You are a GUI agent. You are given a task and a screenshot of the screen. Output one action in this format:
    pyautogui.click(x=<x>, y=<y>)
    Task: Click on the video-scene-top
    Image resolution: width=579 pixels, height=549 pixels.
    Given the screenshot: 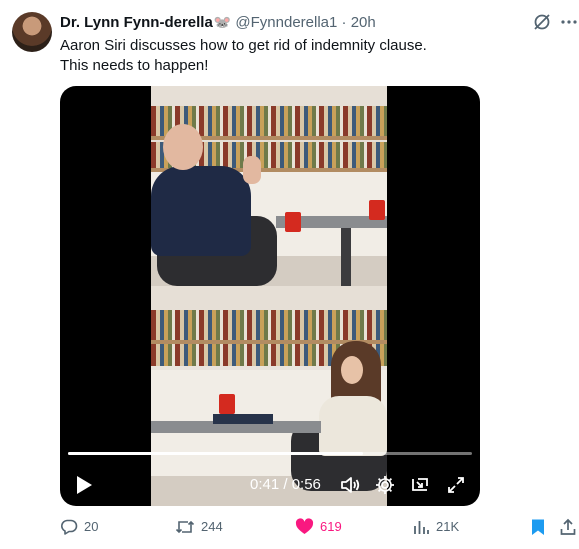 What is the action you would take?
    pyautogui.click(x=269, y=186)
    